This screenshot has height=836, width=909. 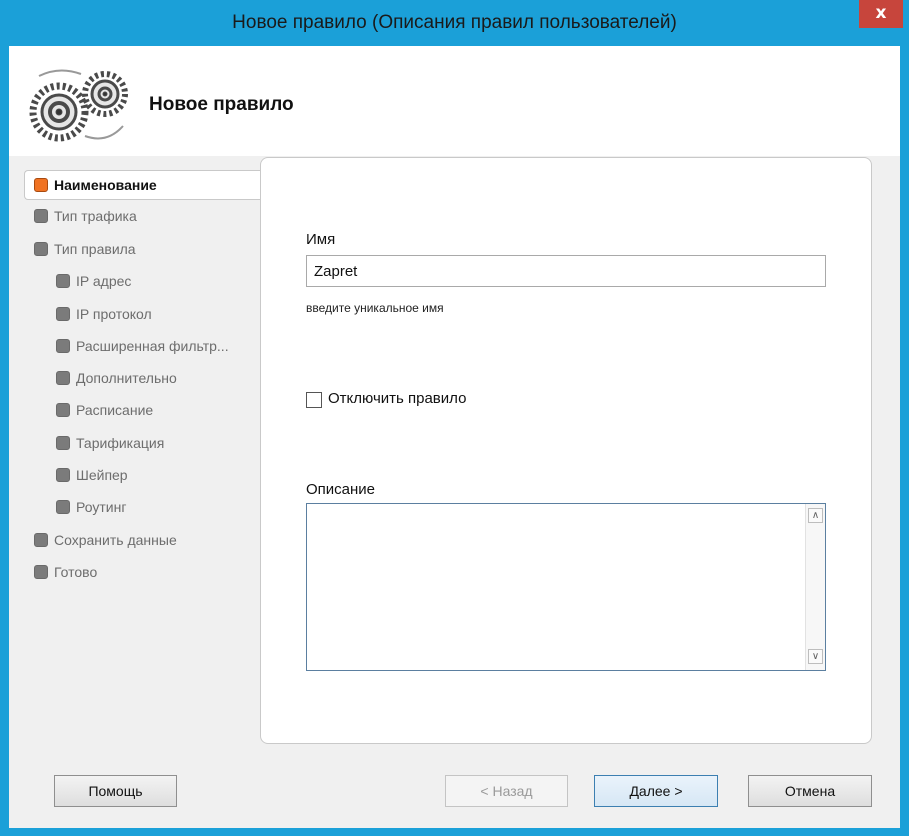 What do you see at coordinates (454, 101) in the screenshot?
I see `wizard-header: Новое правило` at bounding box center [454, 101].